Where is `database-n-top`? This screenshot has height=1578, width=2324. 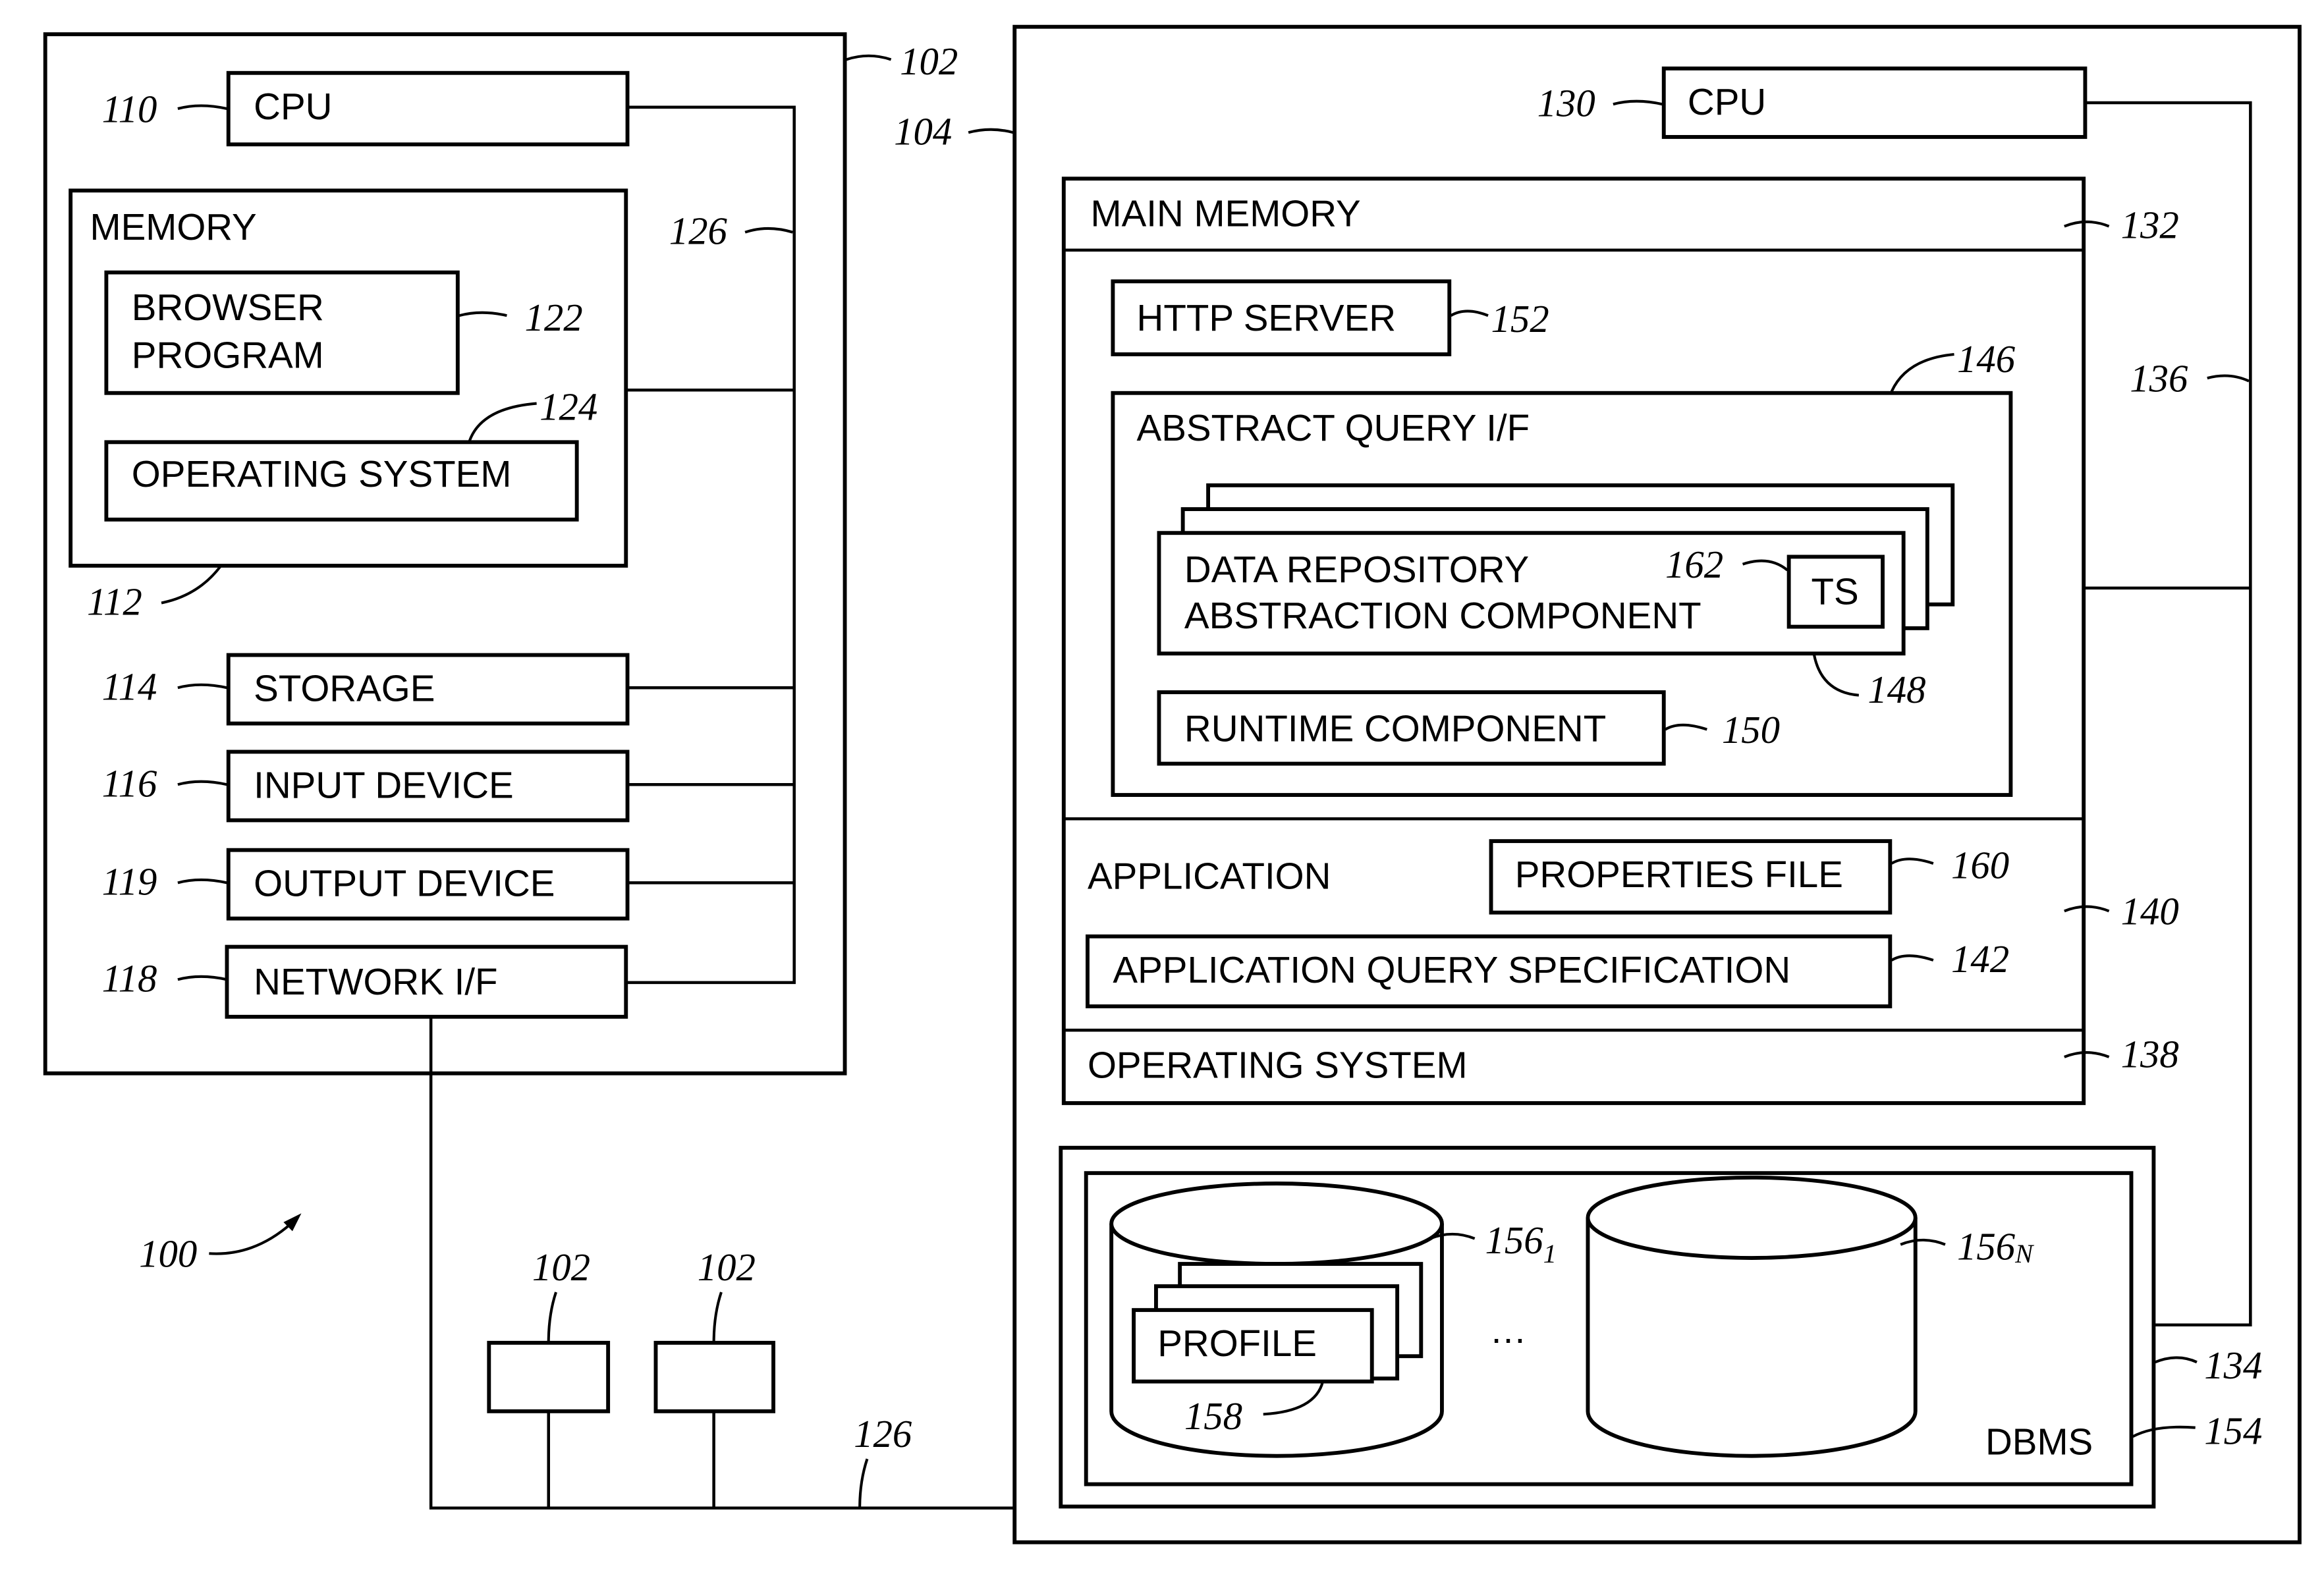 database-n-top is located at coordinates (1752, 1218).